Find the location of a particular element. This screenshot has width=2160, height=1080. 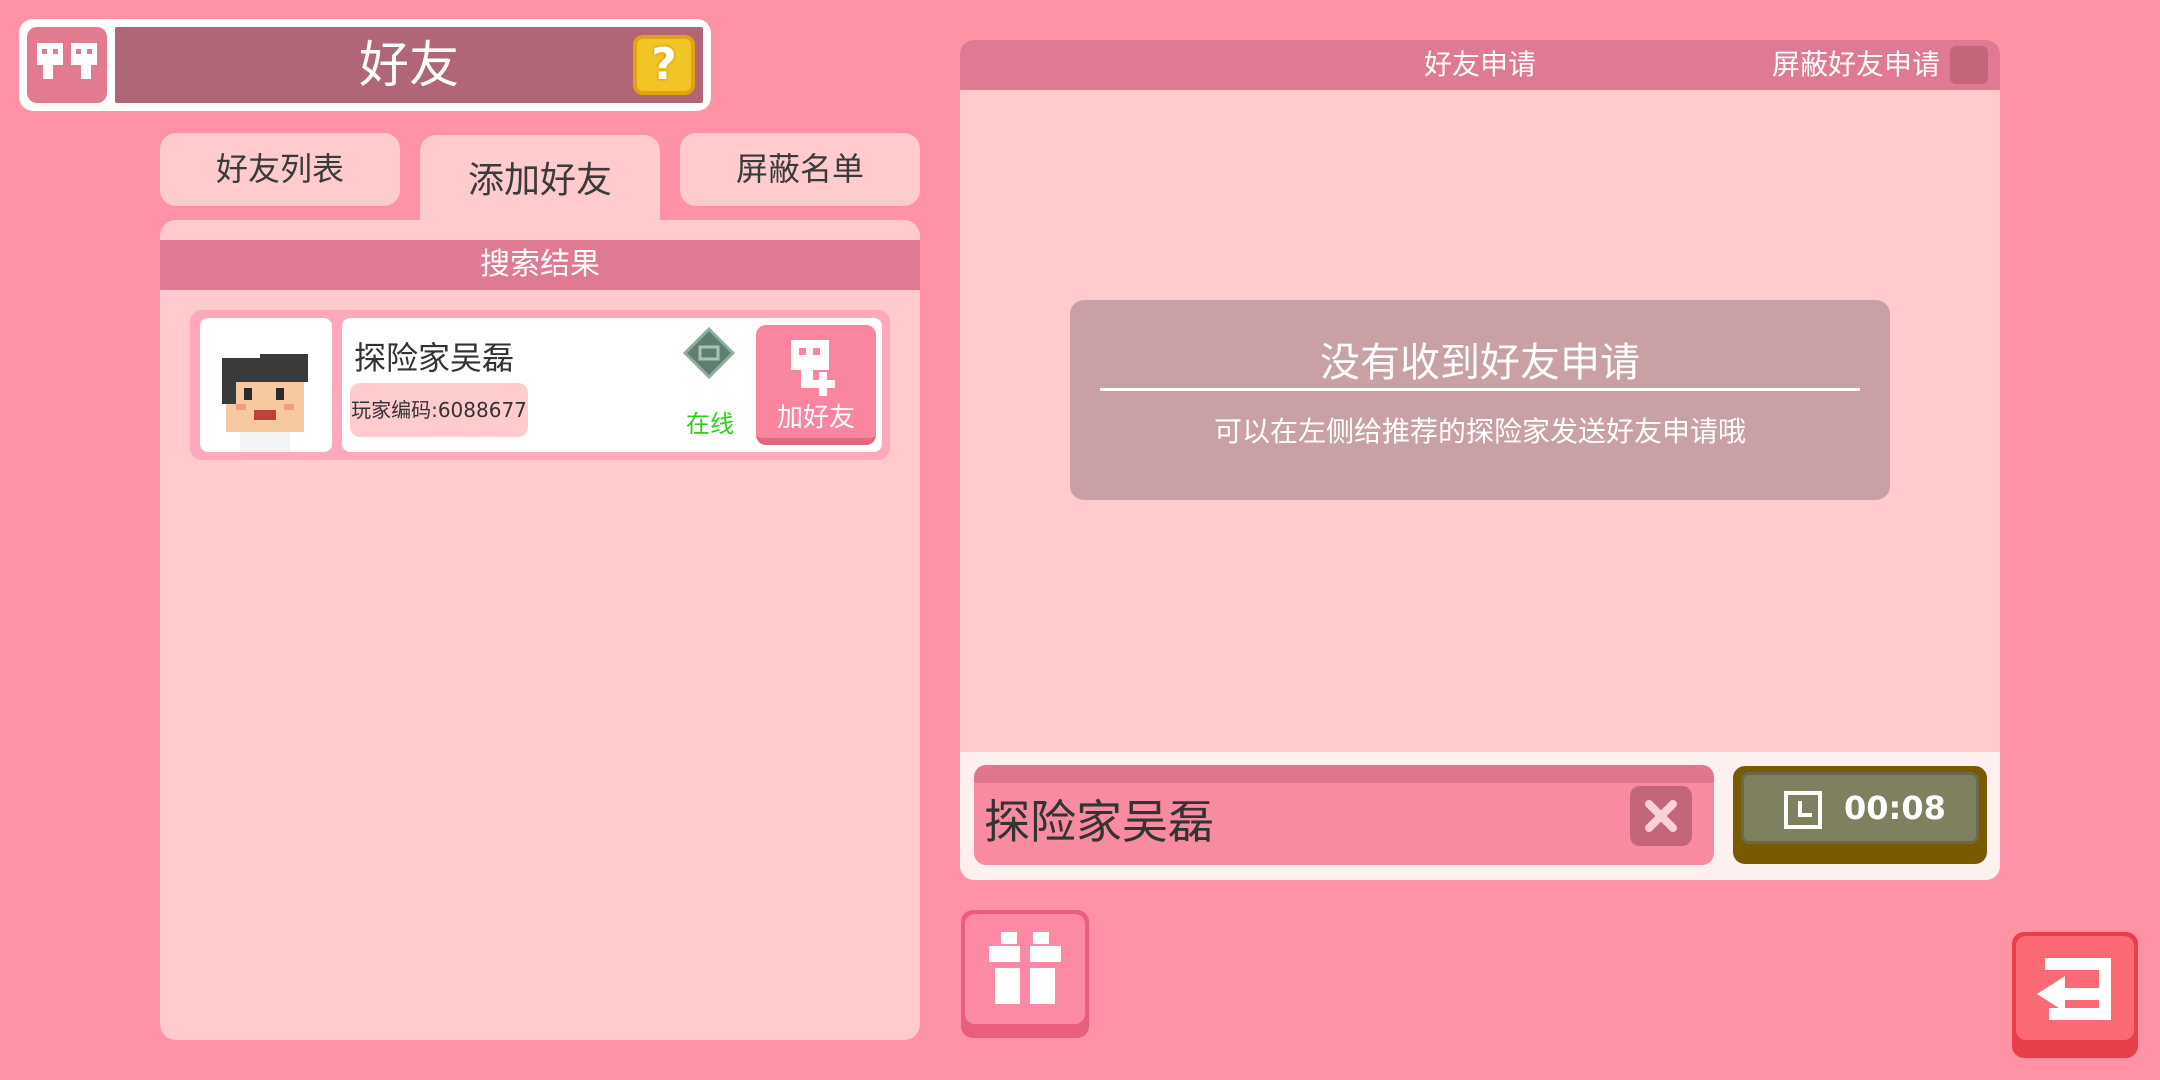

divider is located at coordinates (1480, 389).